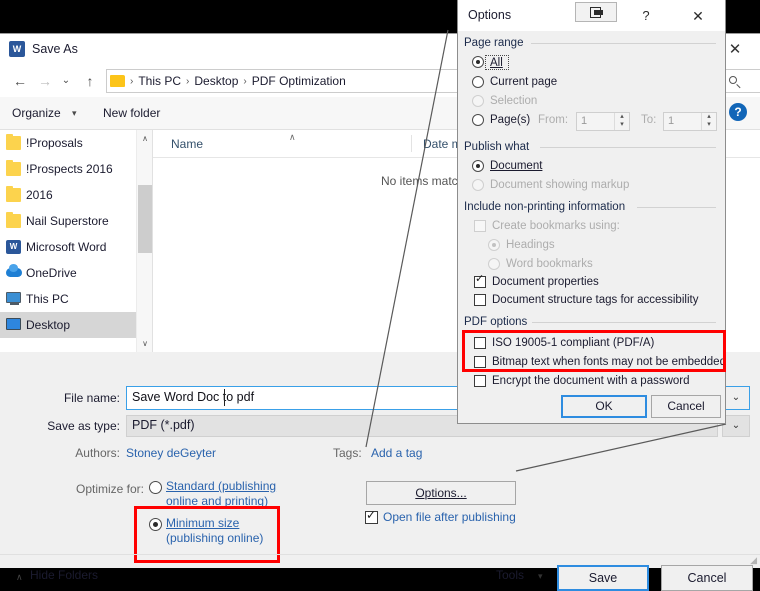 This screenshot has width=760, height=591. Describe the element at coordinates (510, 120) in the screenshot. I see `radio-pages-label: Page(s)` at that location.